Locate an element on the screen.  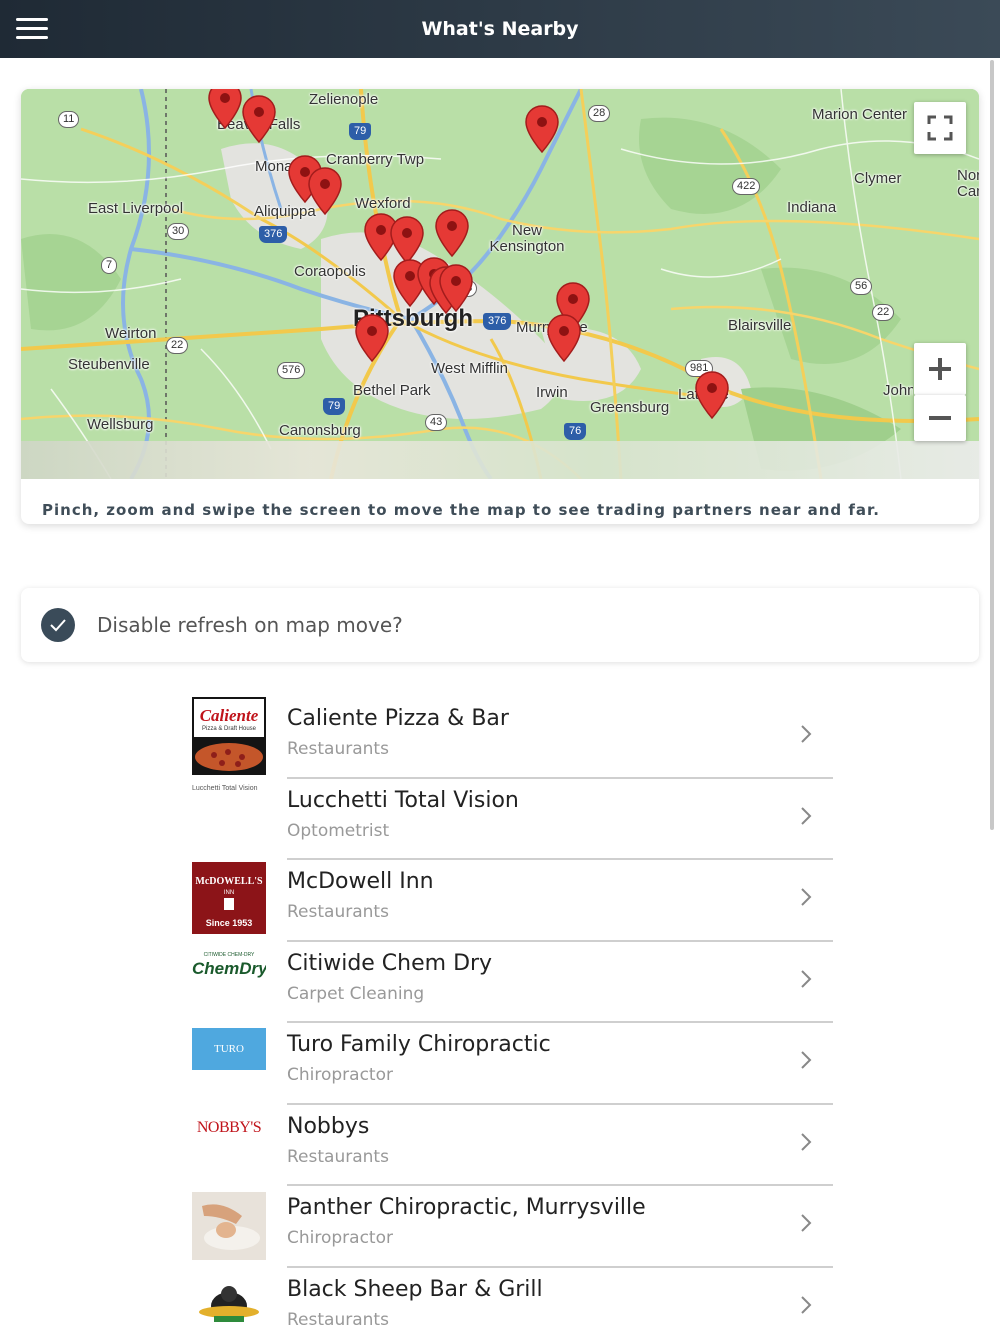
map-label: West Mifflin is located at coordinates (469, 368).